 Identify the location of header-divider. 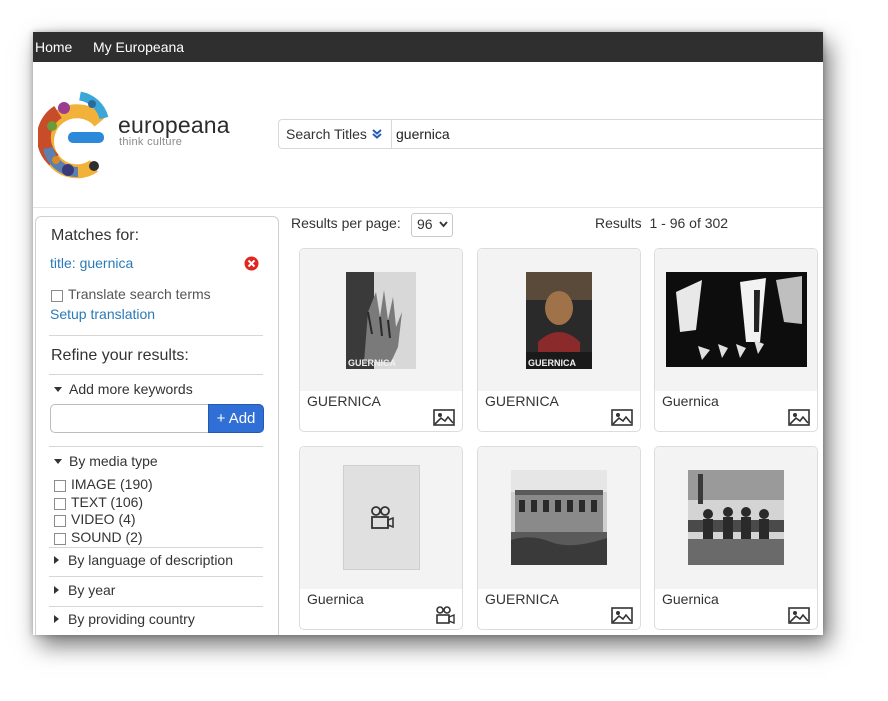
(428, 207).